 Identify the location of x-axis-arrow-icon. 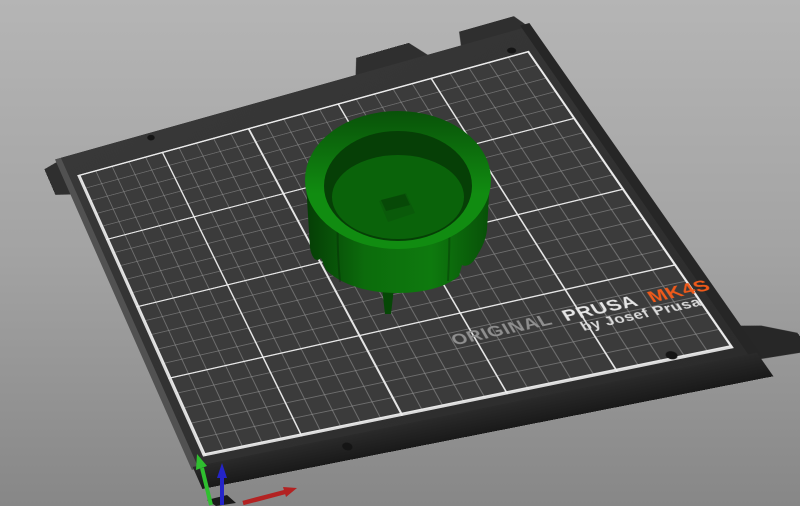
(264, 497).